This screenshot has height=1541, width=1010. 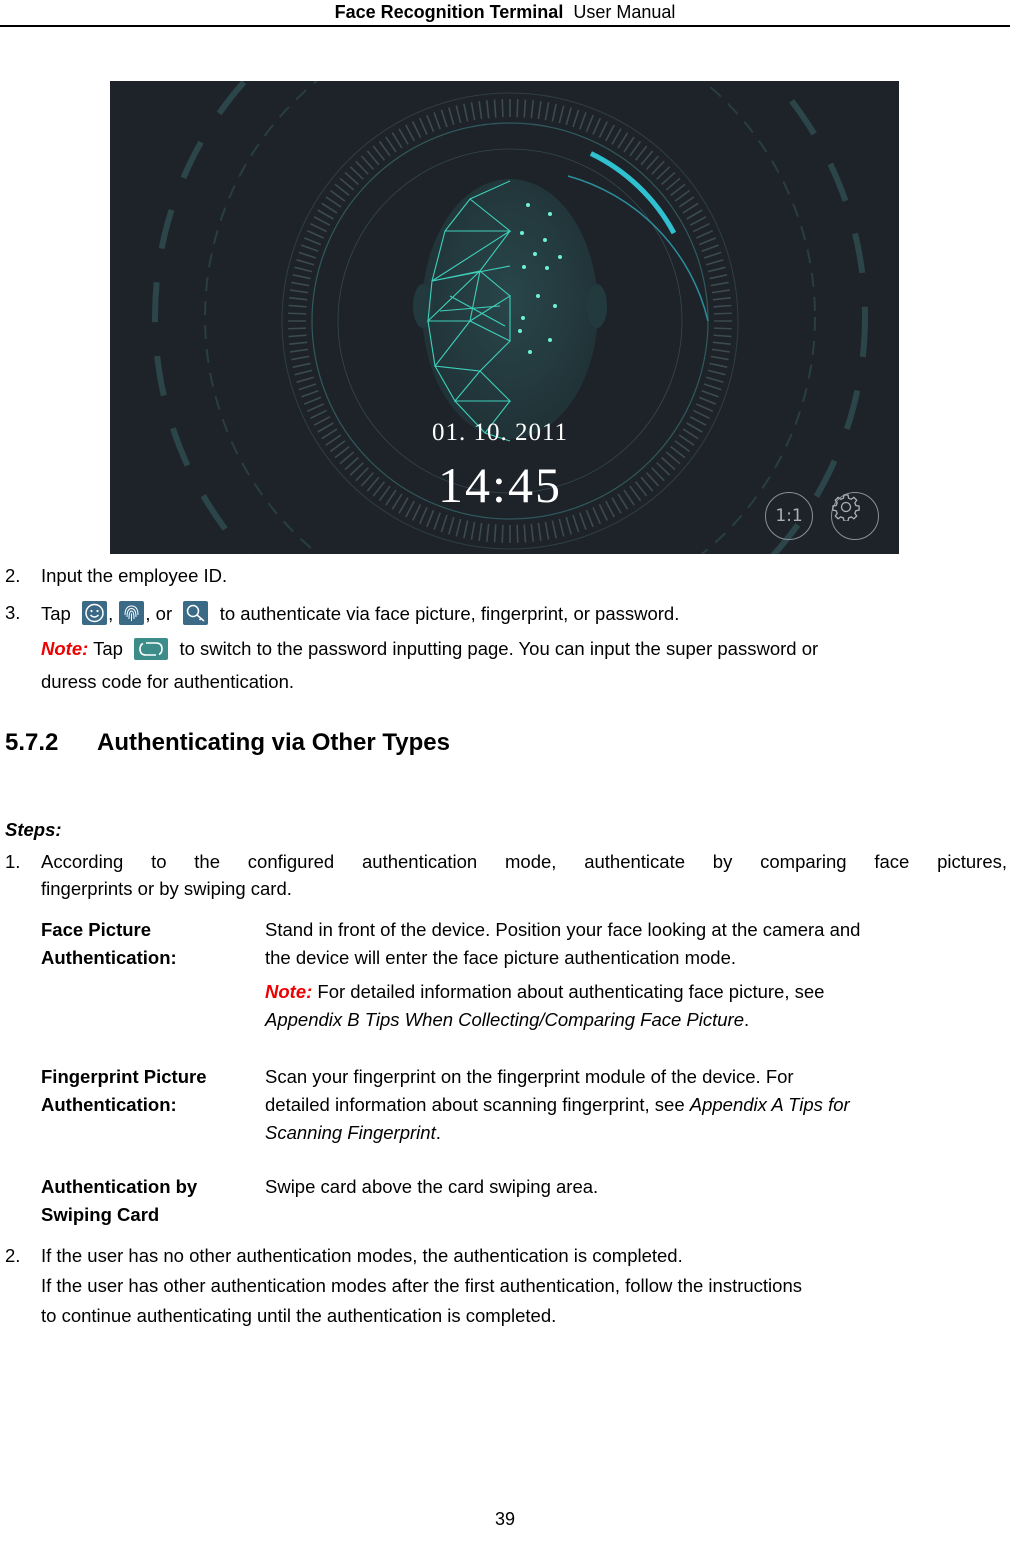 What do you see at coordinates (95, 613) in the screenshot?
I see `face-icon` at bounding box center [95, 613].